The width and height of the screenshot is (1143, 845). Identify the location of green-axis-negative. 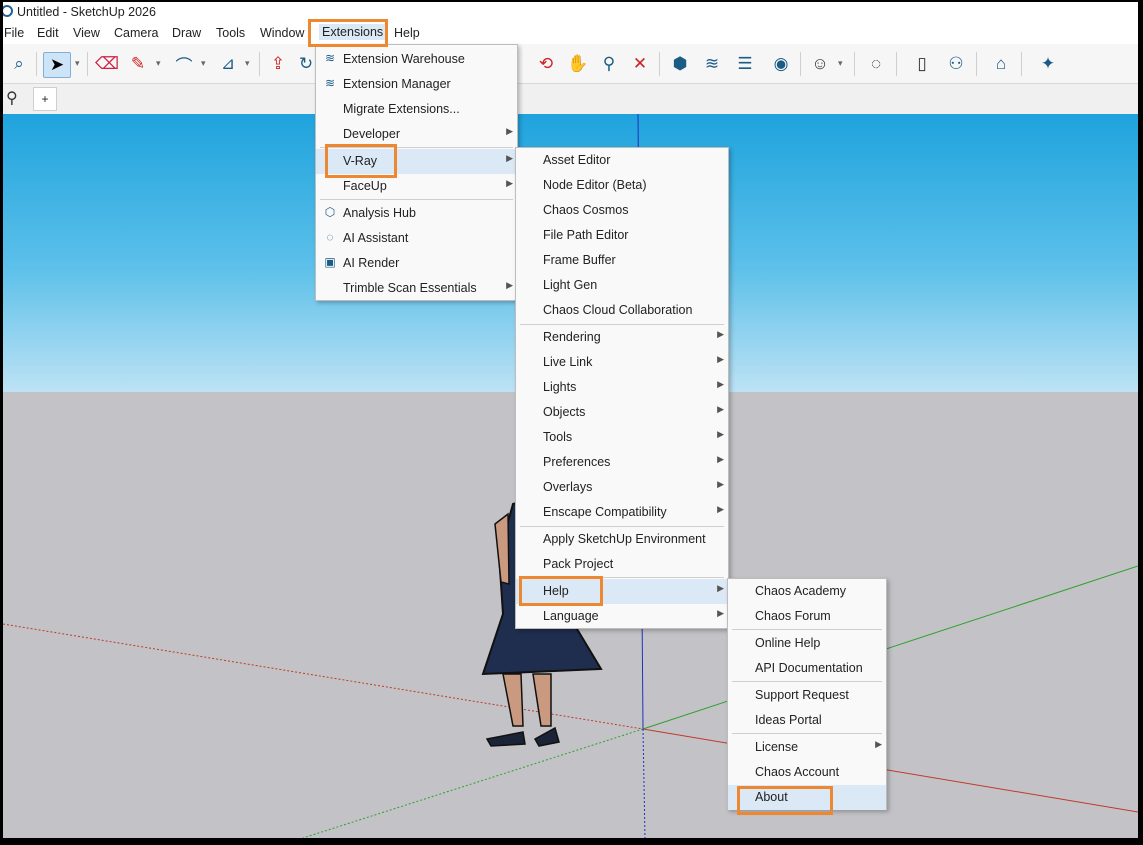
(473, 783).